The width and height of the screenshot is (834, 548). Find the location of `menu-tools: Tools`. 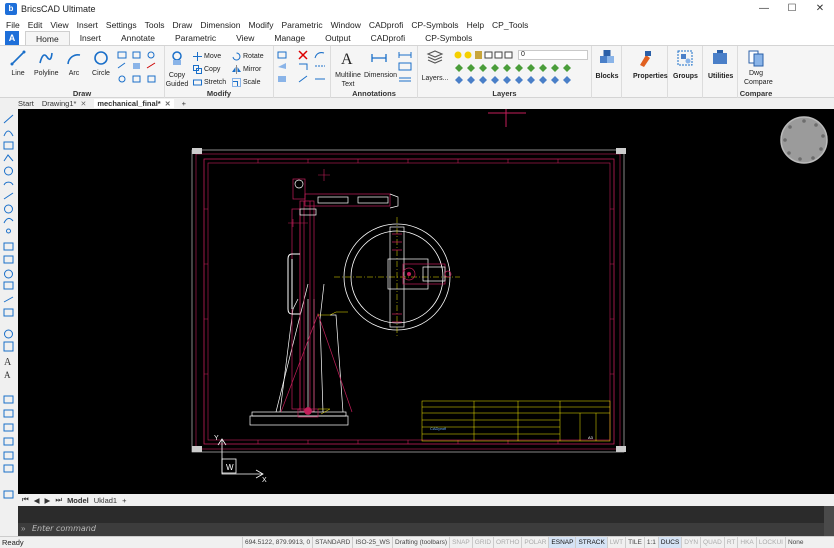

menu-tools: Tools is located at coordinates (155, 25).